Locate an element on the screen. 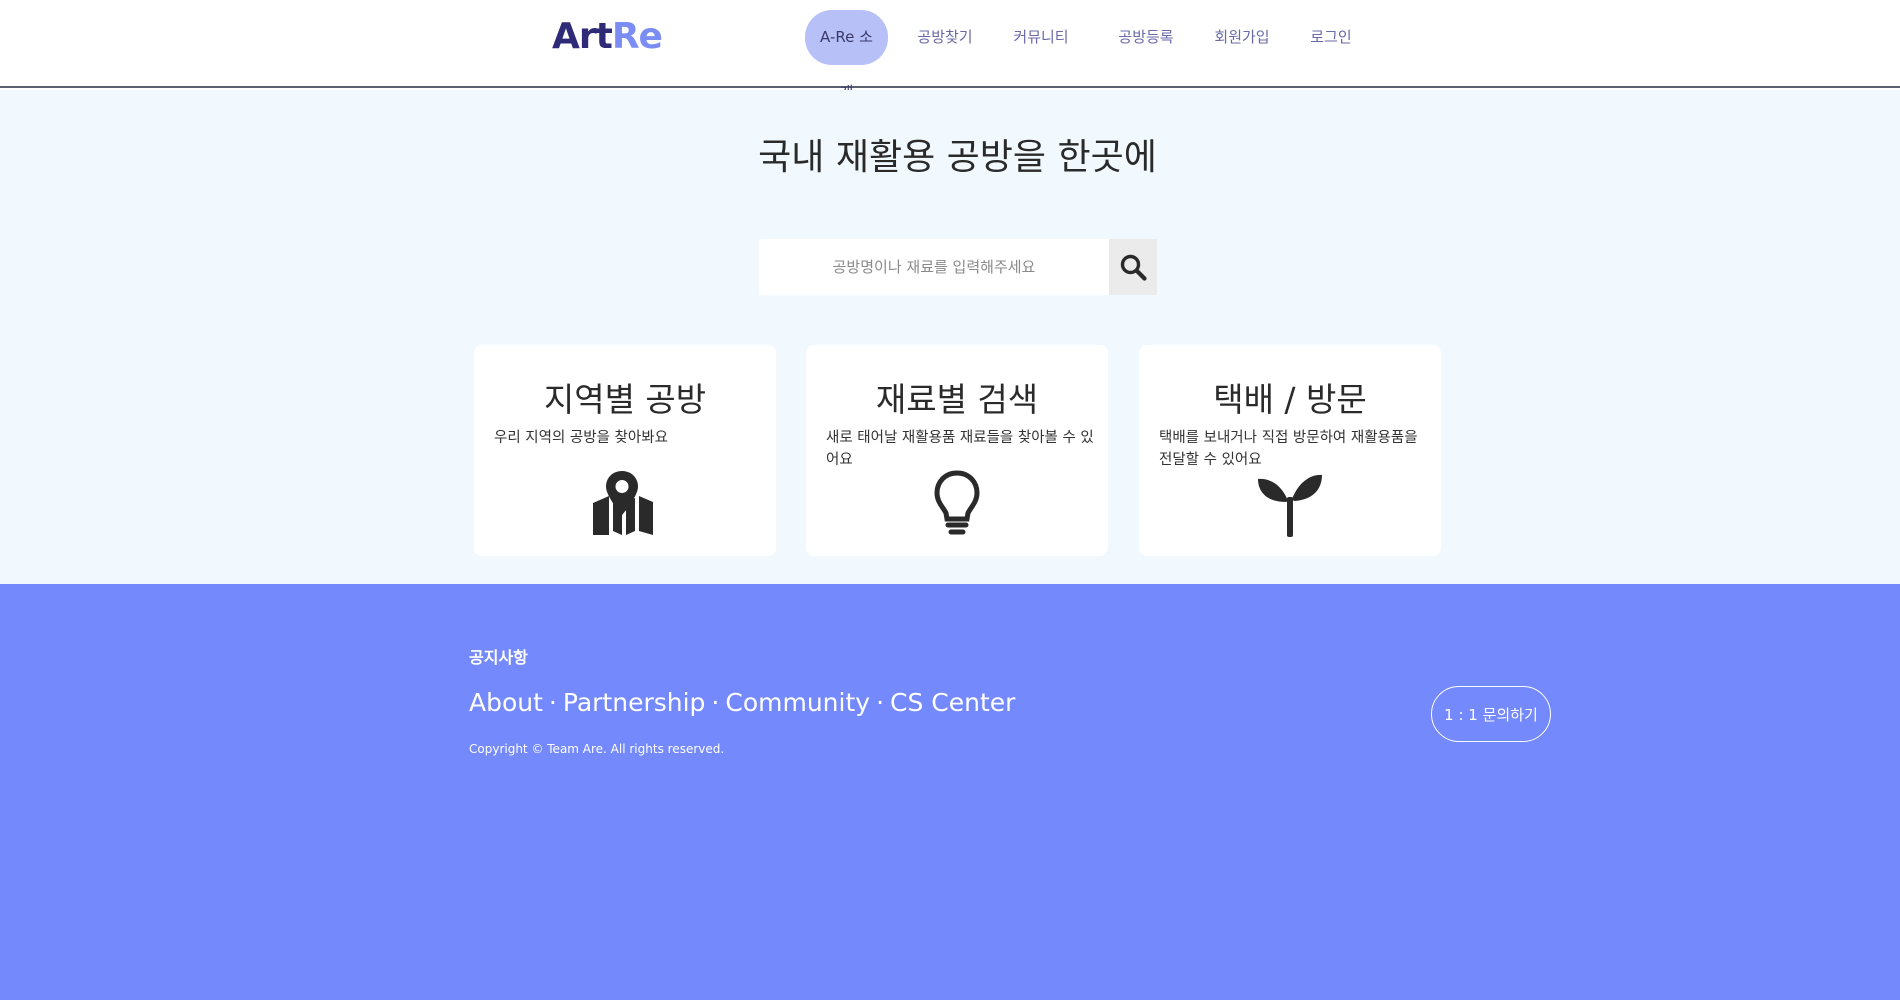 The height and width of the screenshot is (1000, 1900). nav-item-about: A-Re 소개 is located at coordinates (846, 55).